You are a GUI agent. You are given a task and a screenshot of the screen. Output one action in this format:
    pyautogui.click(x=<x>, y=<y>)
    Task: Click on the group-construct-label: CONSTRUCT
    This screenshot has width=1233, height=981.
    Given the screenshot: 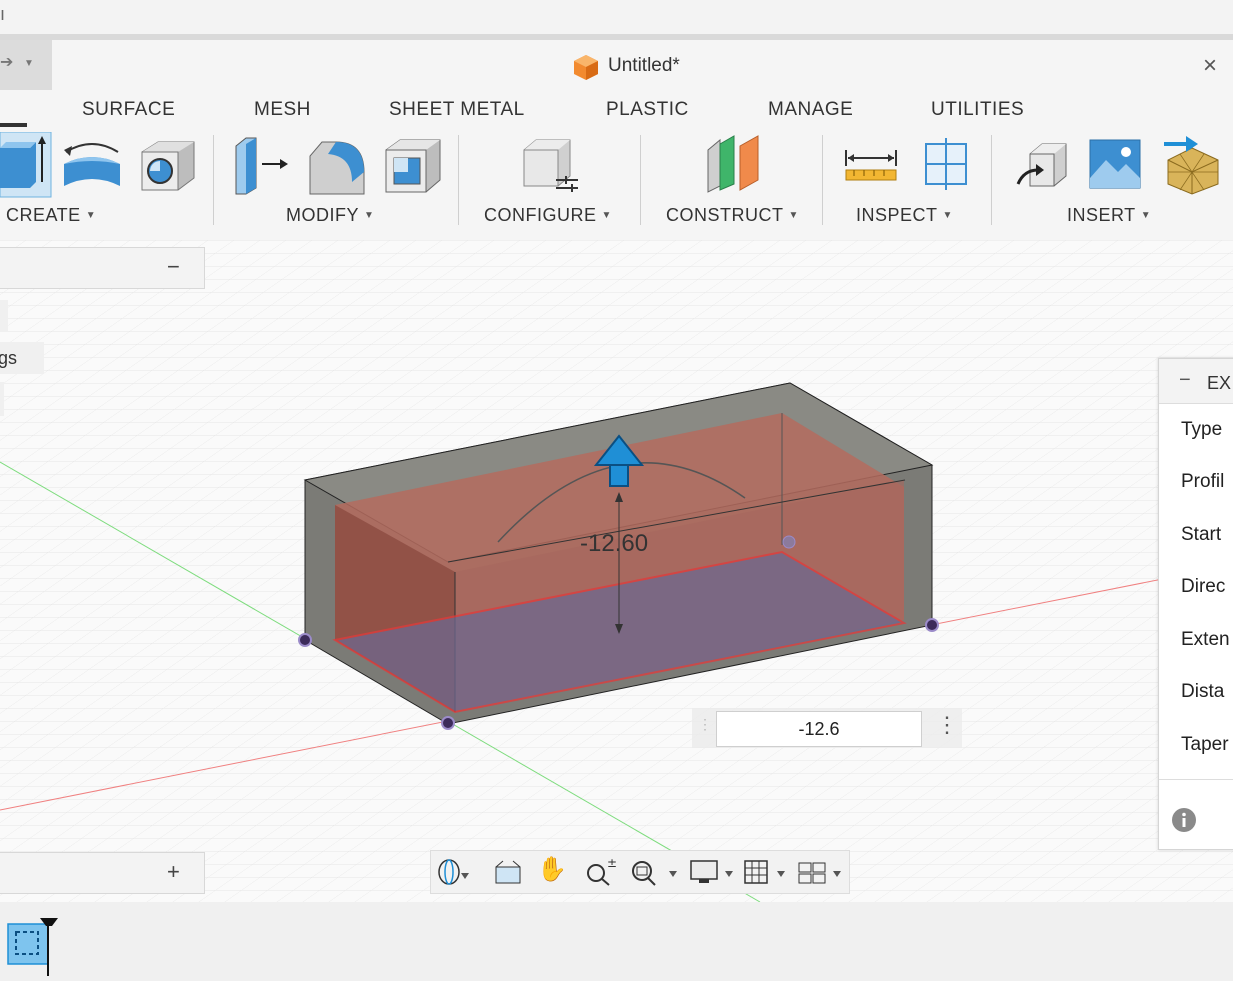 What is the action you would take?
    pyautogui.click(x=725, y=215)
    